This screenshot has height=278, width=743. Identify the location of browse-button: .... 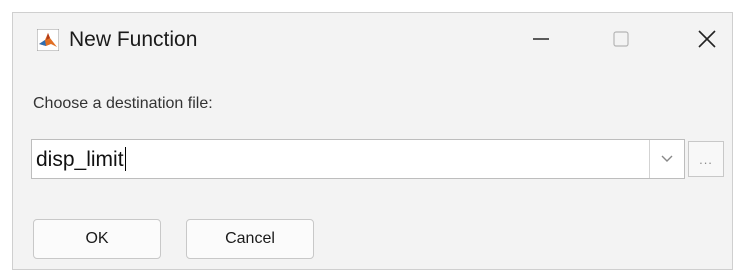
(706, 159).